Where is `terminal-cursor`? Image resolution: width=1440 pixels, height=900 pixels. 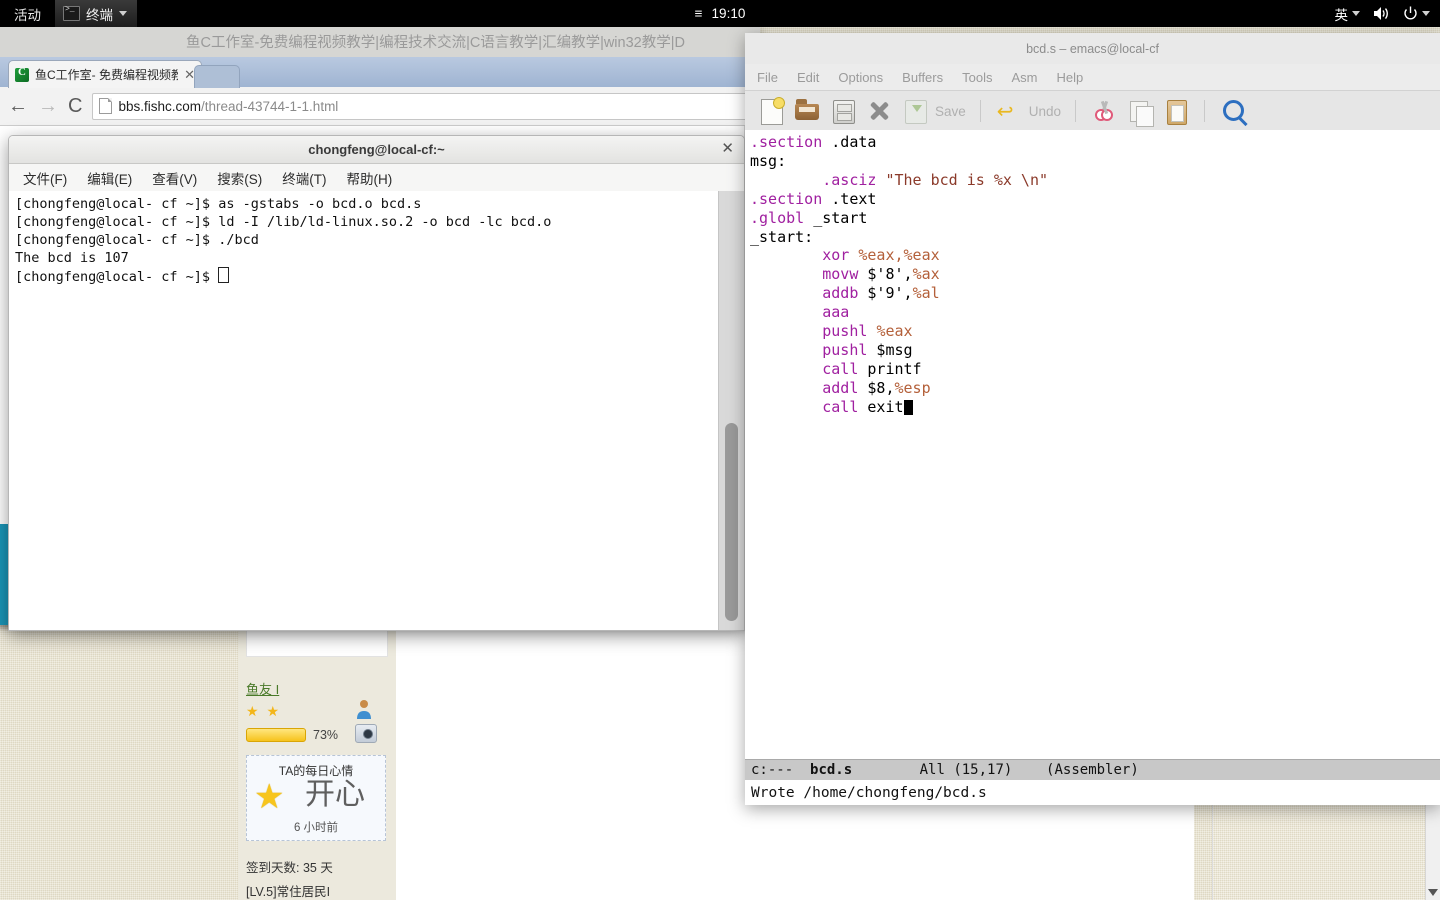 terminal-cursor is located at coordinates (224, 275).